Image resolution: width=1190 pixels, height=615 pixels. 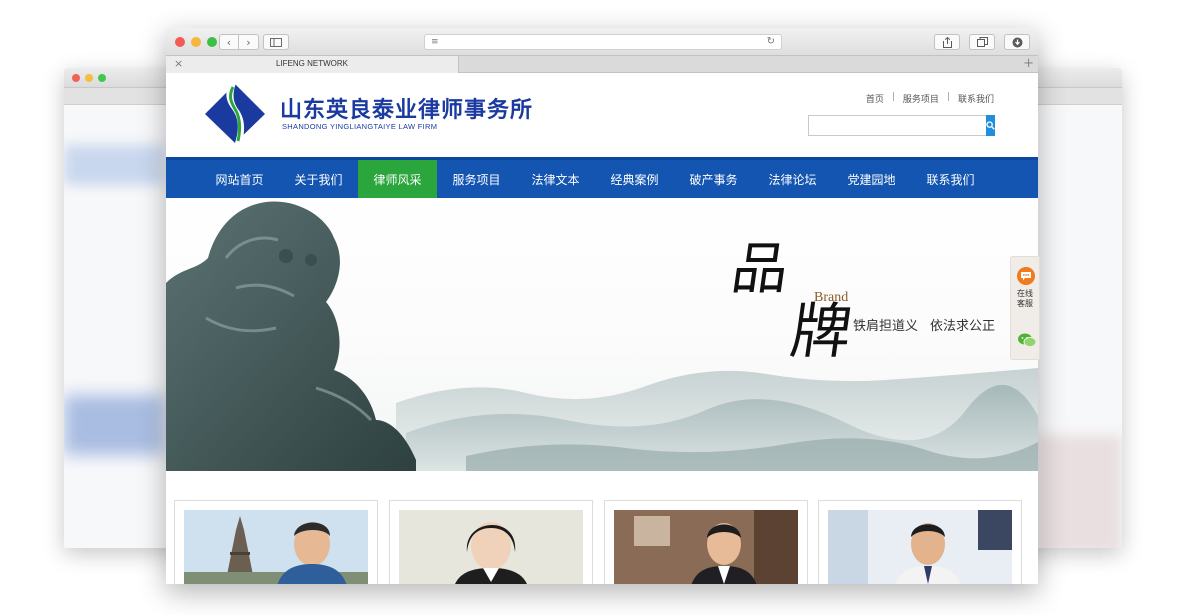 What do you see at coordinates (229, 42) in the screenshot?
I see `back-button: ‹` at bounding box center [229, 42].